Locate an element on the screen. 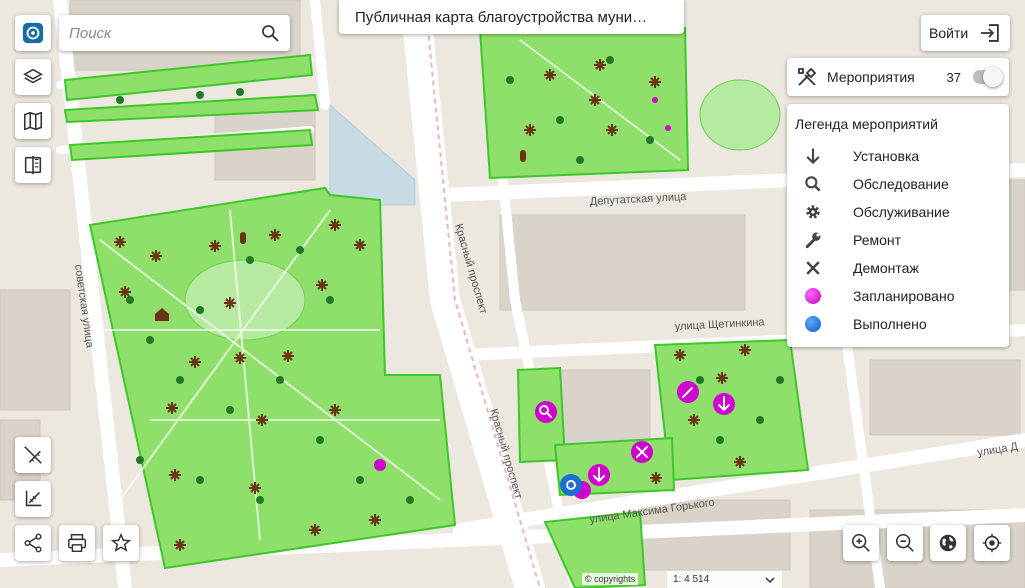  logo-icon is located at coordinates (33, 33).